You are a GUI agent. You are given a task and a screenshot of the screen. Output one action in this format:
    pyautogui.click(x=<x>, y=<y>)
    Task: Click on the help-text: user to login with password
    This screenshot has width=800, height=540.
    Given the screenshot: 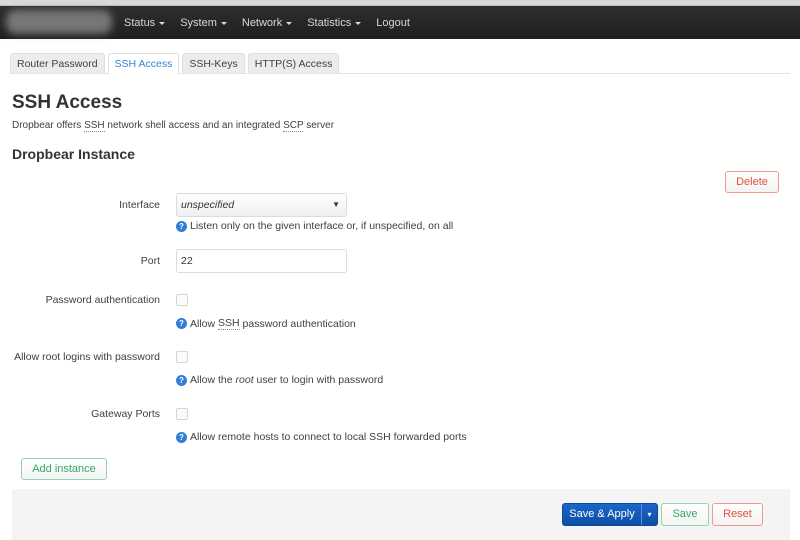 What is the action you would take?
    pyautogui.click(x=320, y=380)
    